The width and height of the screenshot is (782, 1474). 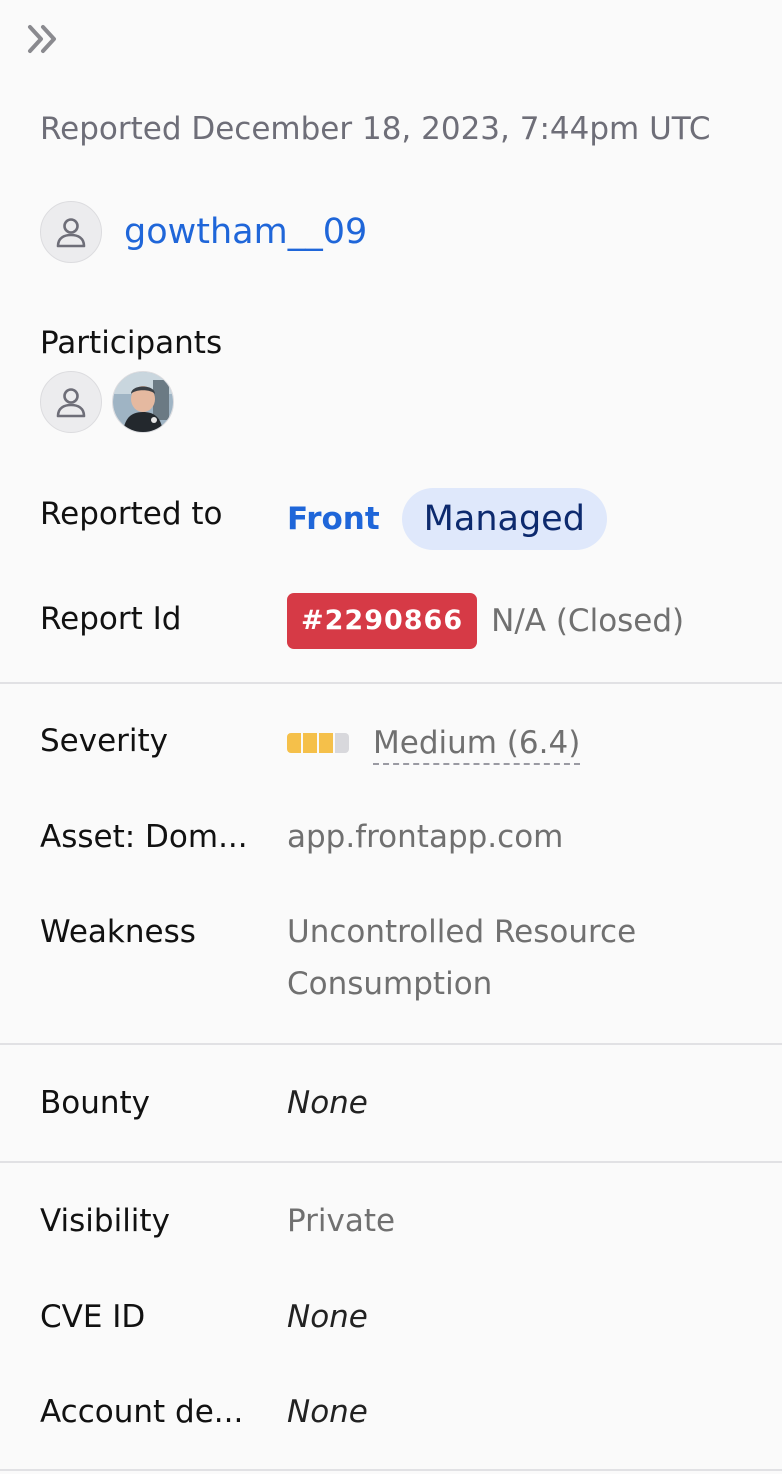 I want to click on reporter-avatar, so click(x=71, y=232).